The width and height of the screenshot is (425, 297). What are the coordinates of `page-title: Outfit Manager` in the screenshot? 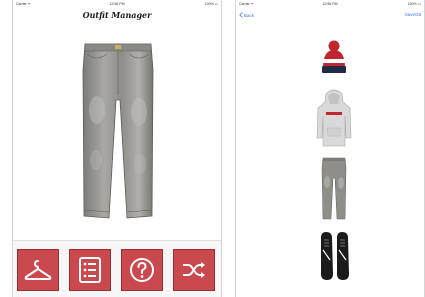 It's located at (117, 15).